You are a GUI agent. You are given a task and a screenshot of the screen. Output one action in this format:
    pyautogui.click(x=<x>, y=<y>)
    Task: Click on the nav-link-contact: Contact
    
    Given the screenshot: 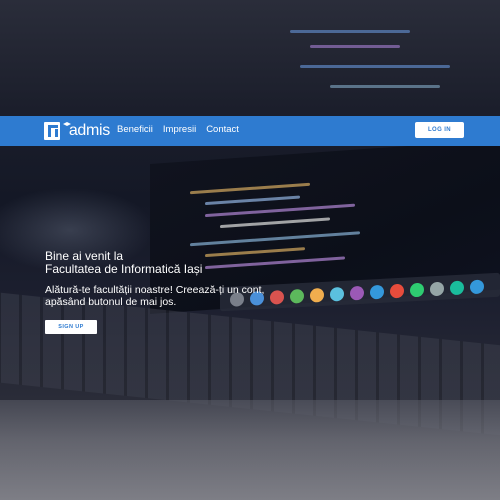 What is the action you would take?
    pyautogui.click(x=222, y=129)
    